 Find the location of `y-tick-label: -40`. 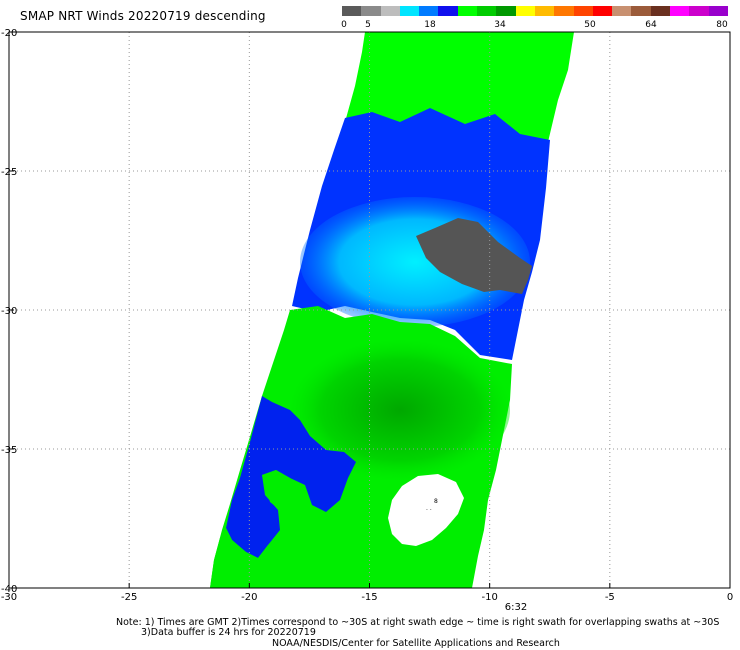

y-tick-label: -40 is located at coordinates (9, 589).